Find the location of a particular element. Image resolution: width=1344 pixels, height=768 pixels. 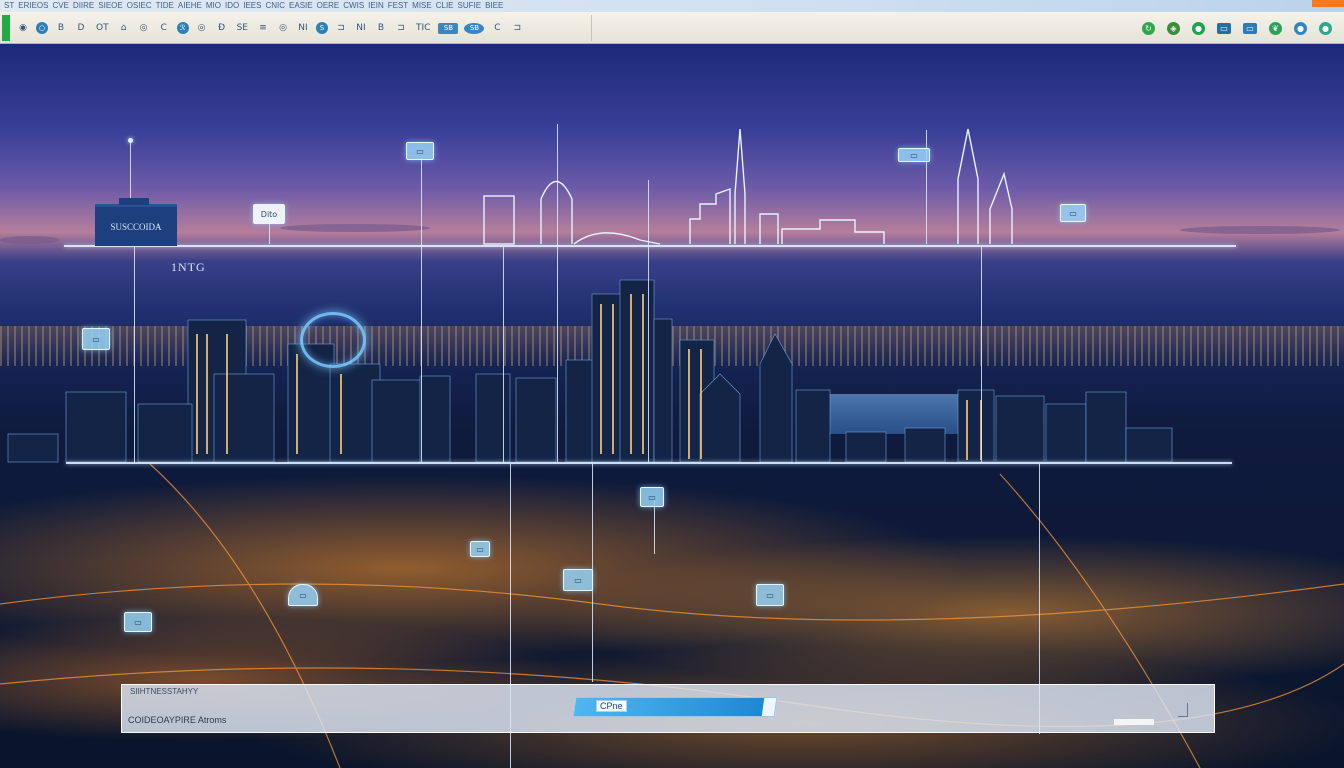

toolbar-button: SE is located at coordinates (242, 28).